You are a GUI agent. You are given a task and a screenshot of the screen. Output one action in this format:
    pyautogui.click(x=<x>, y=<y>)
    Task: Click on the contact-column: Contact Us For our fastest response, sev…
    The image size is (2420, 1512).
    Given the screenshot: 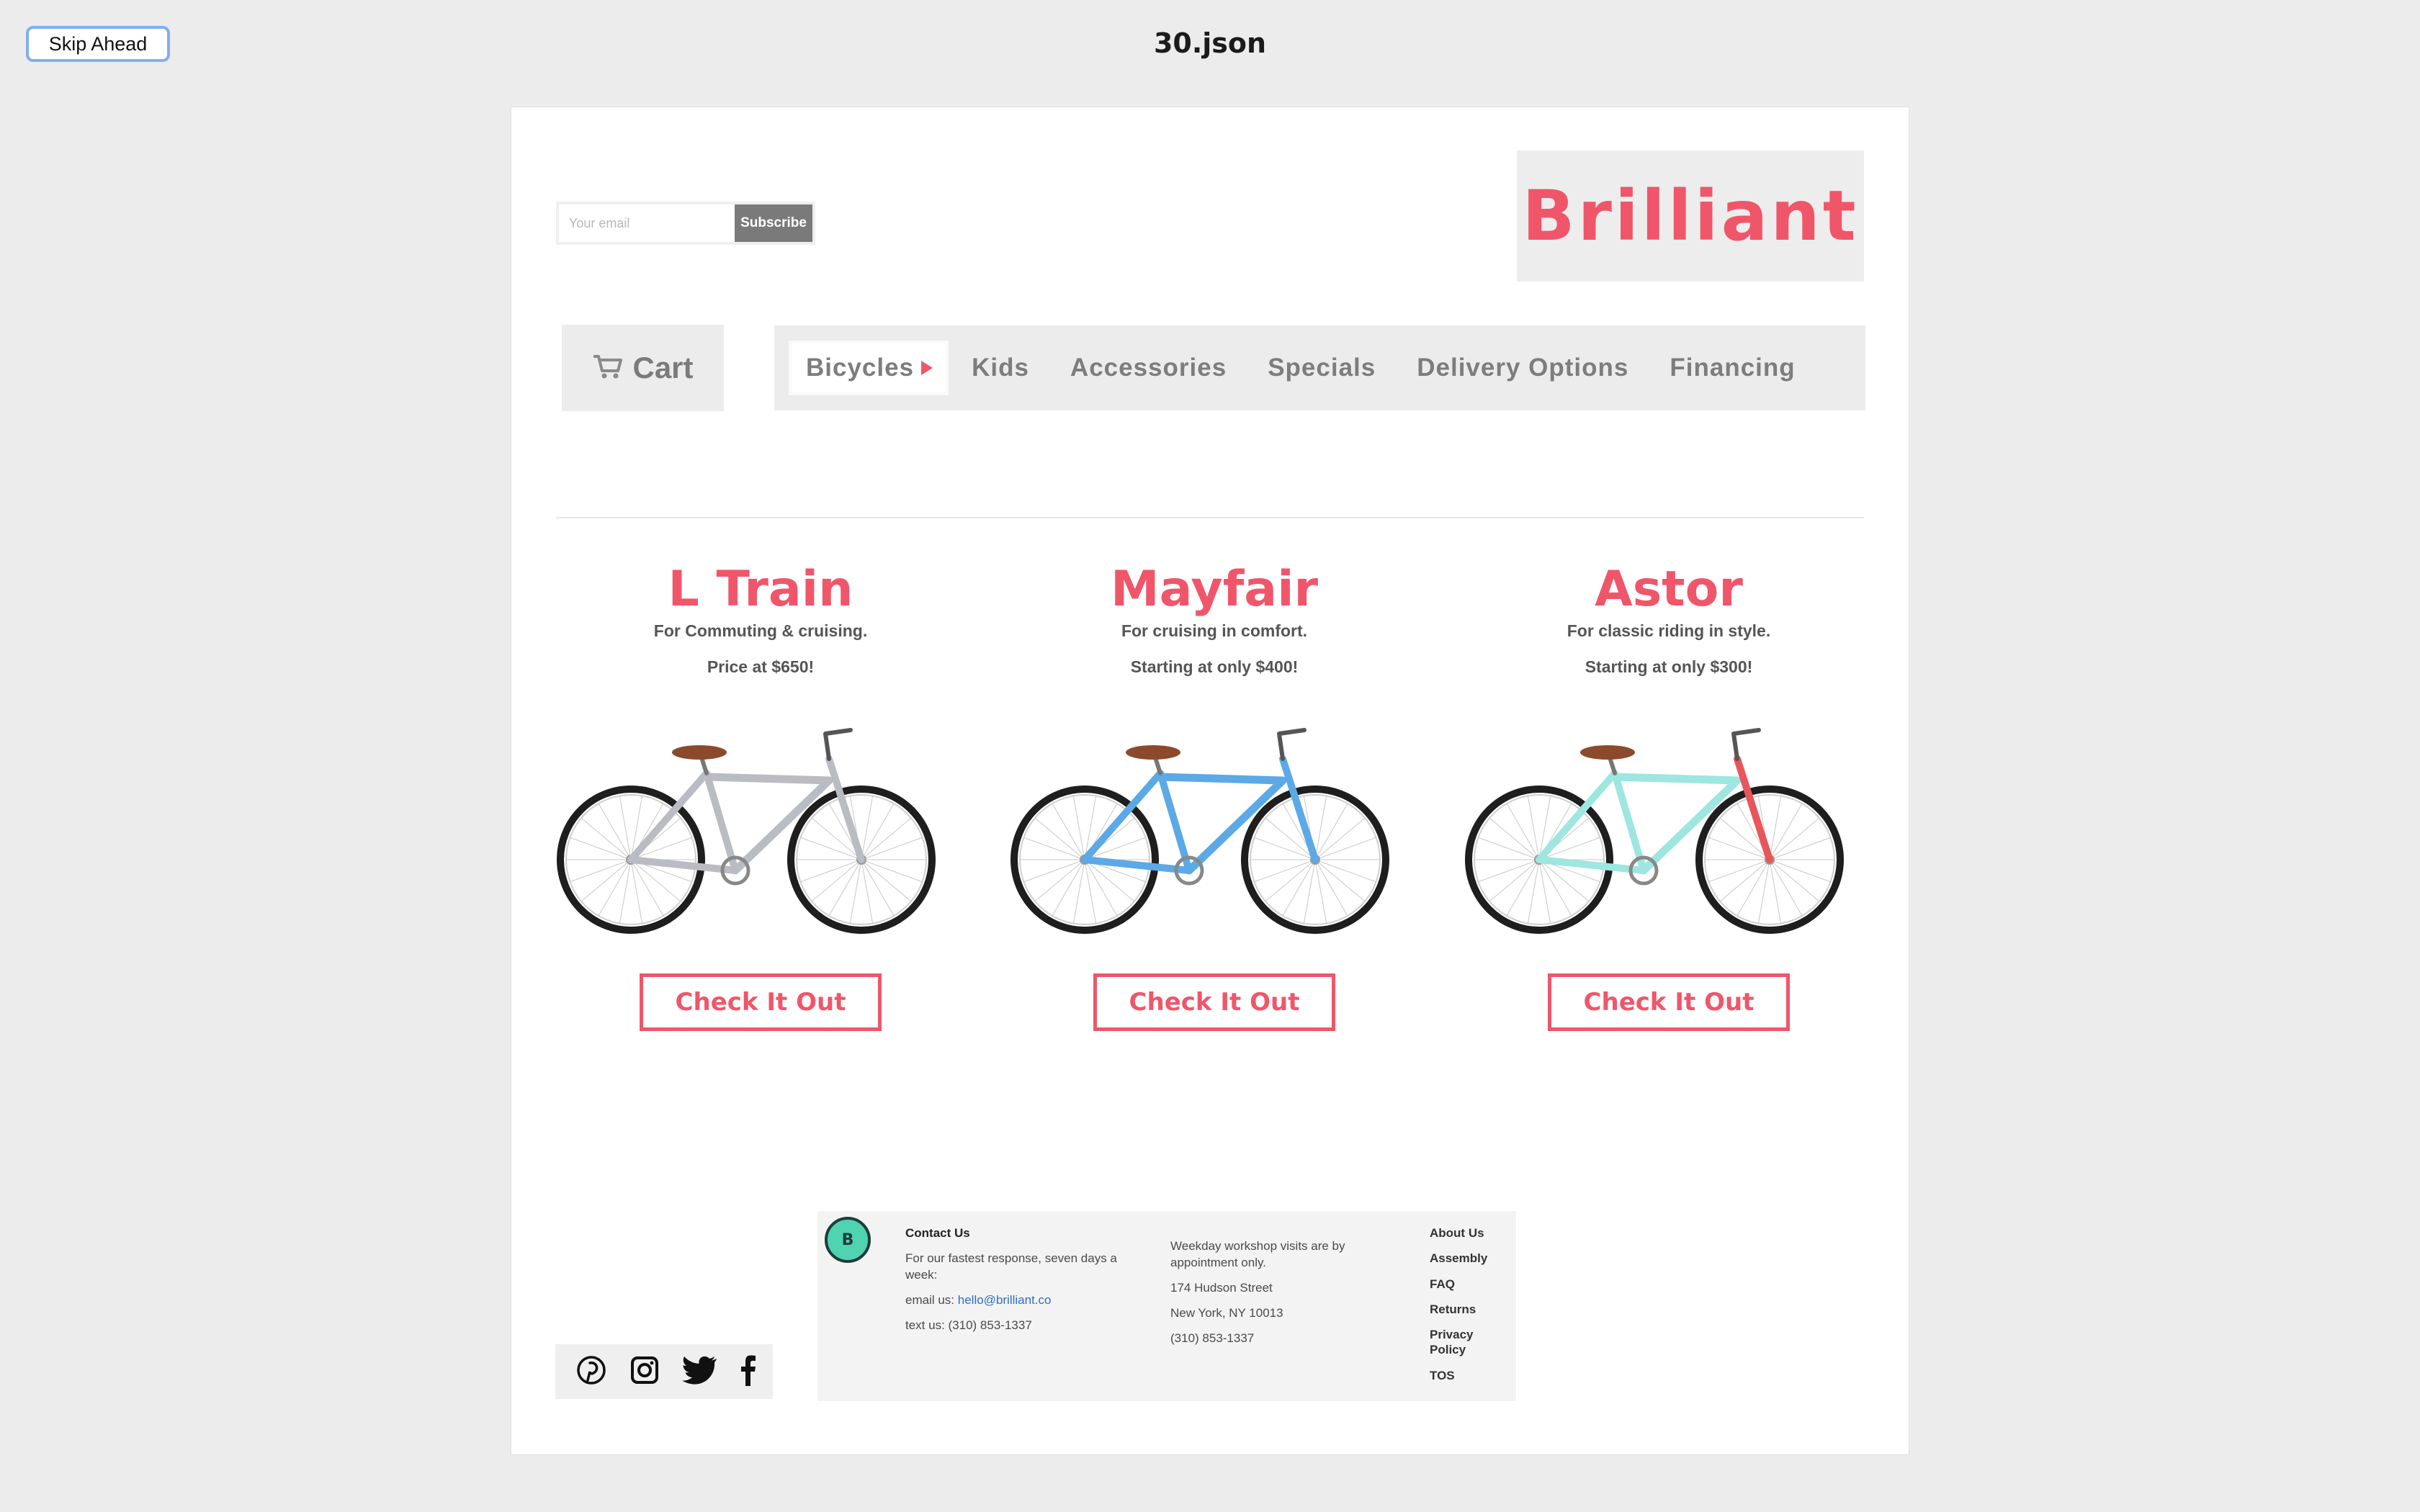 What is the action you would take?
    pyautogui.click(x=1027, y=1279)
    